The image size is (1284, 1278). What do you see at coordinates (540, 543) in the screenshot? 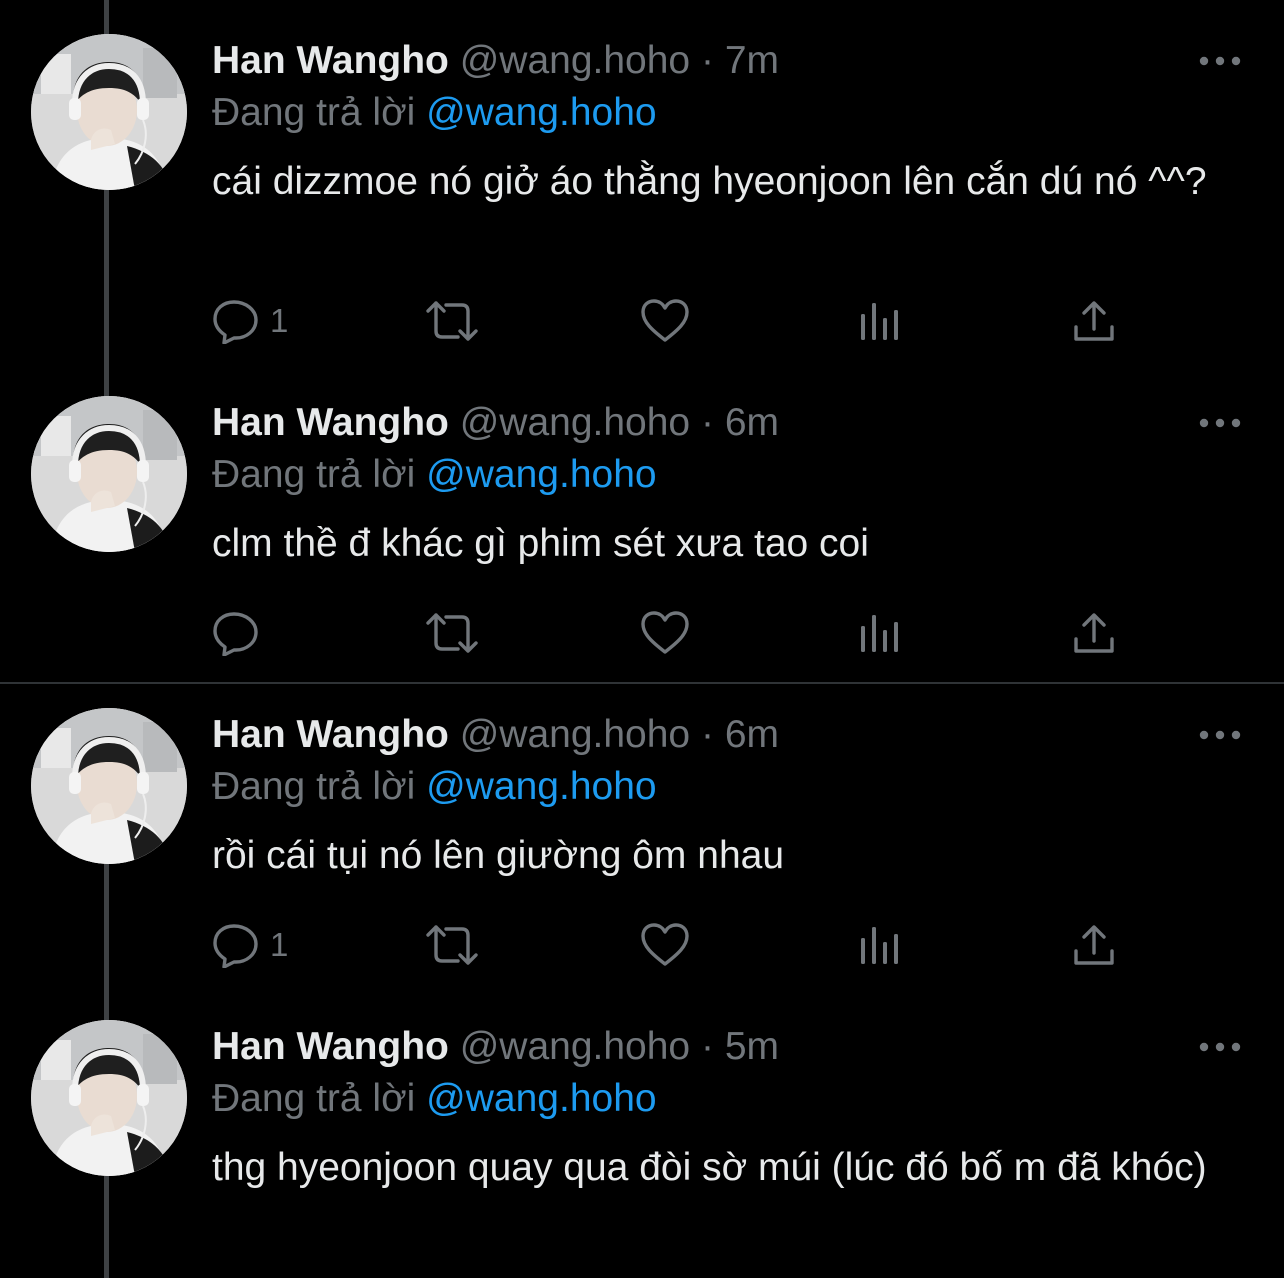
I see `tweet-text: clm thề đ khác gì phim sét xưa tao coi` at bounding box center [540, 543].